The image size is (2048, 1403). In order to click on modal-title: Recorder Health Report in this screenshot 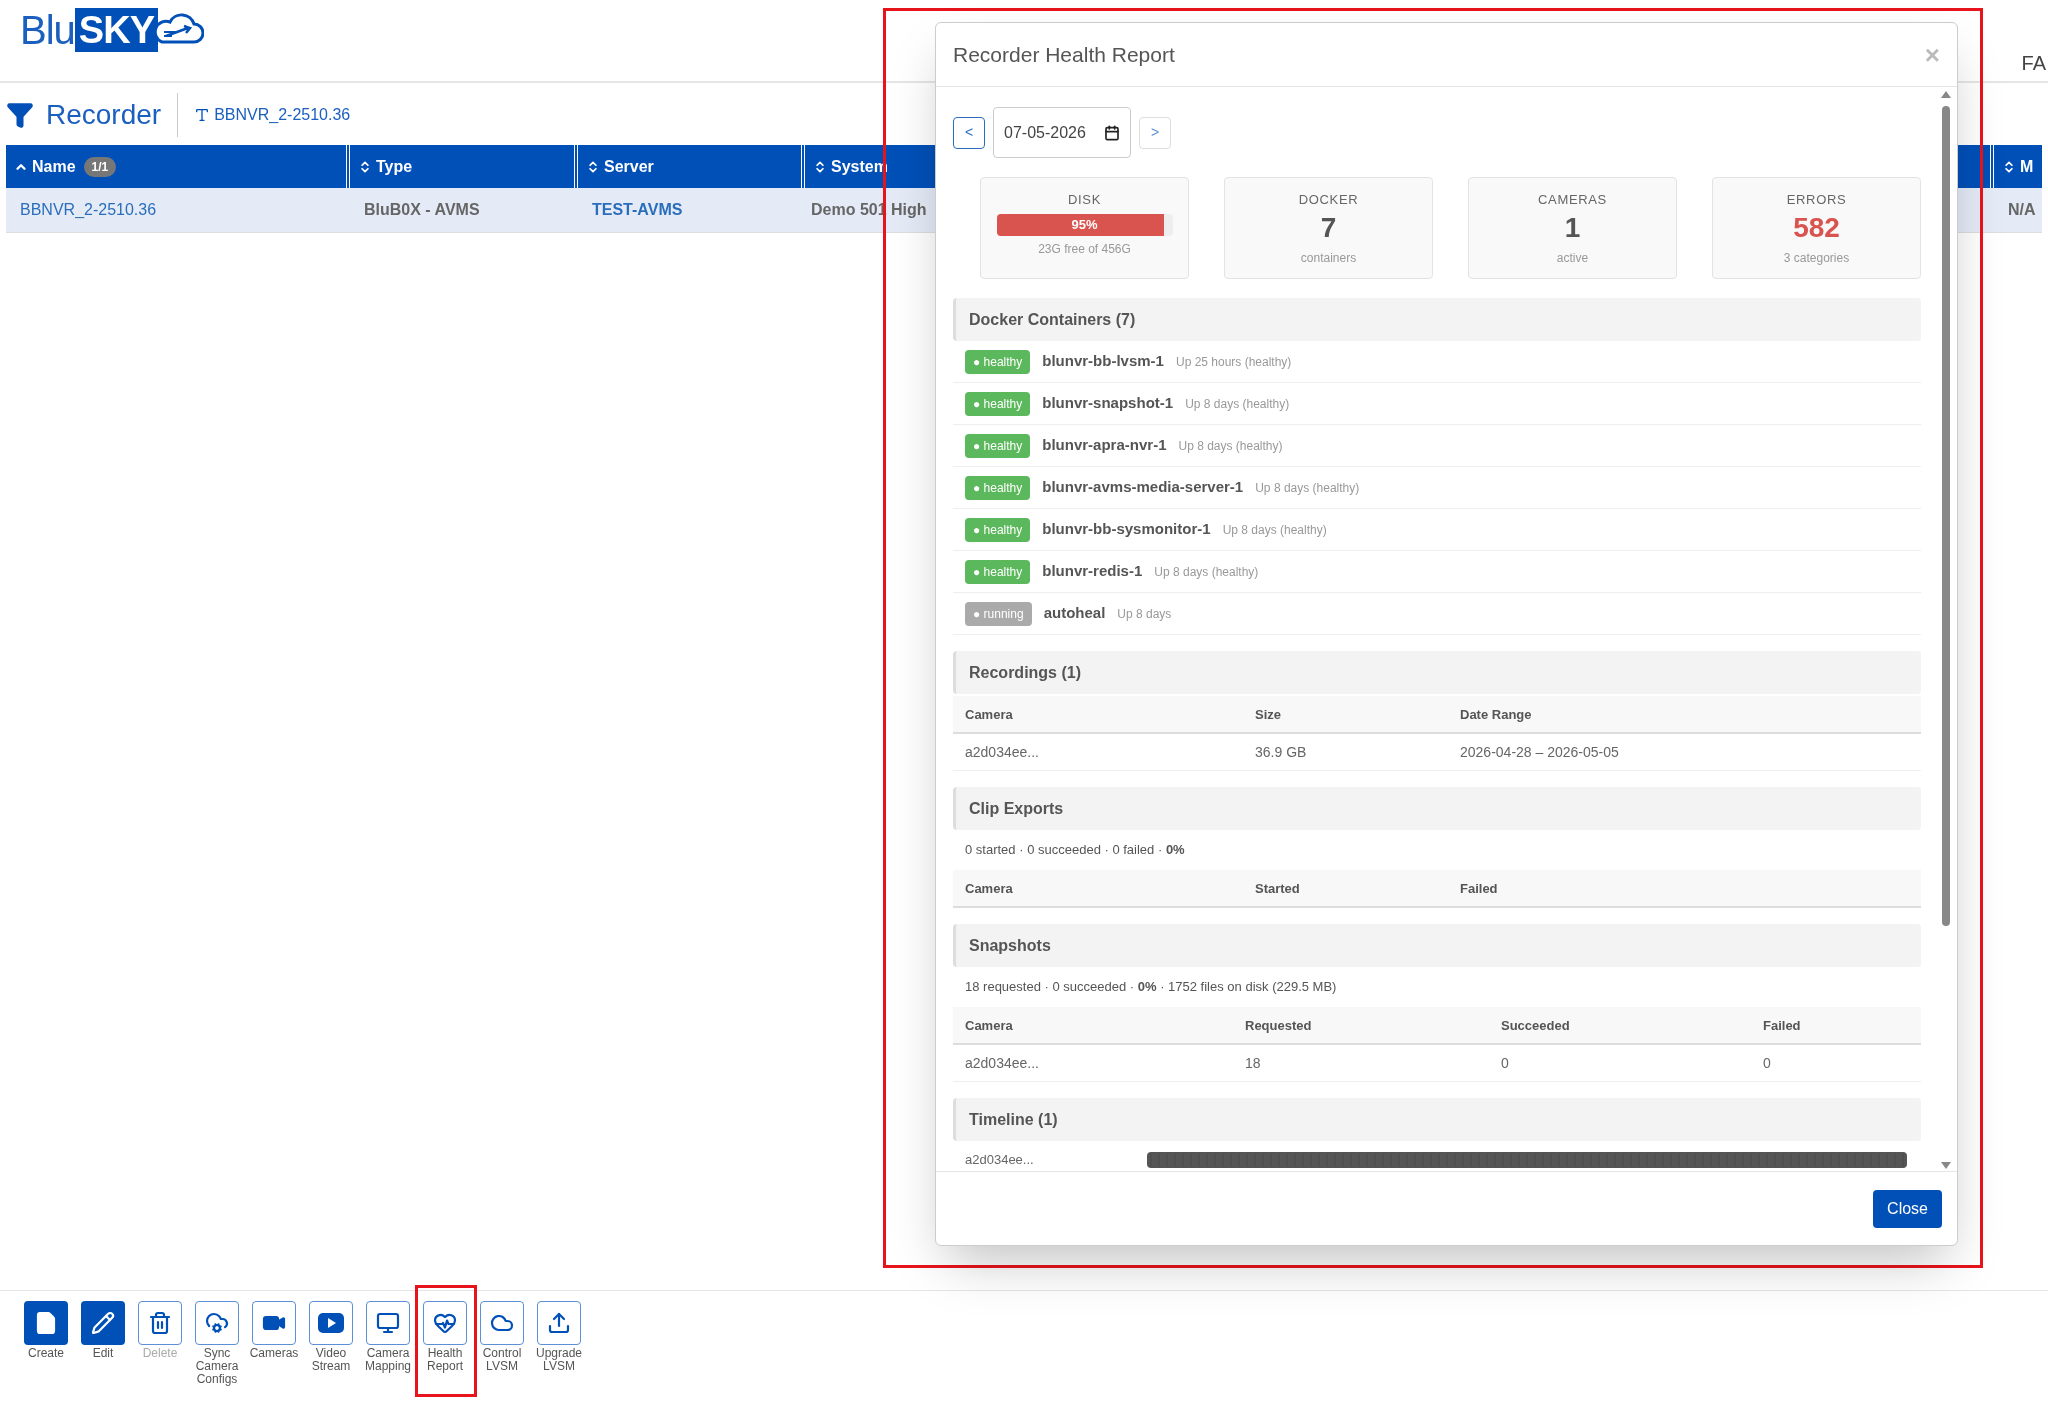, I will do `click(1064, 54)`.